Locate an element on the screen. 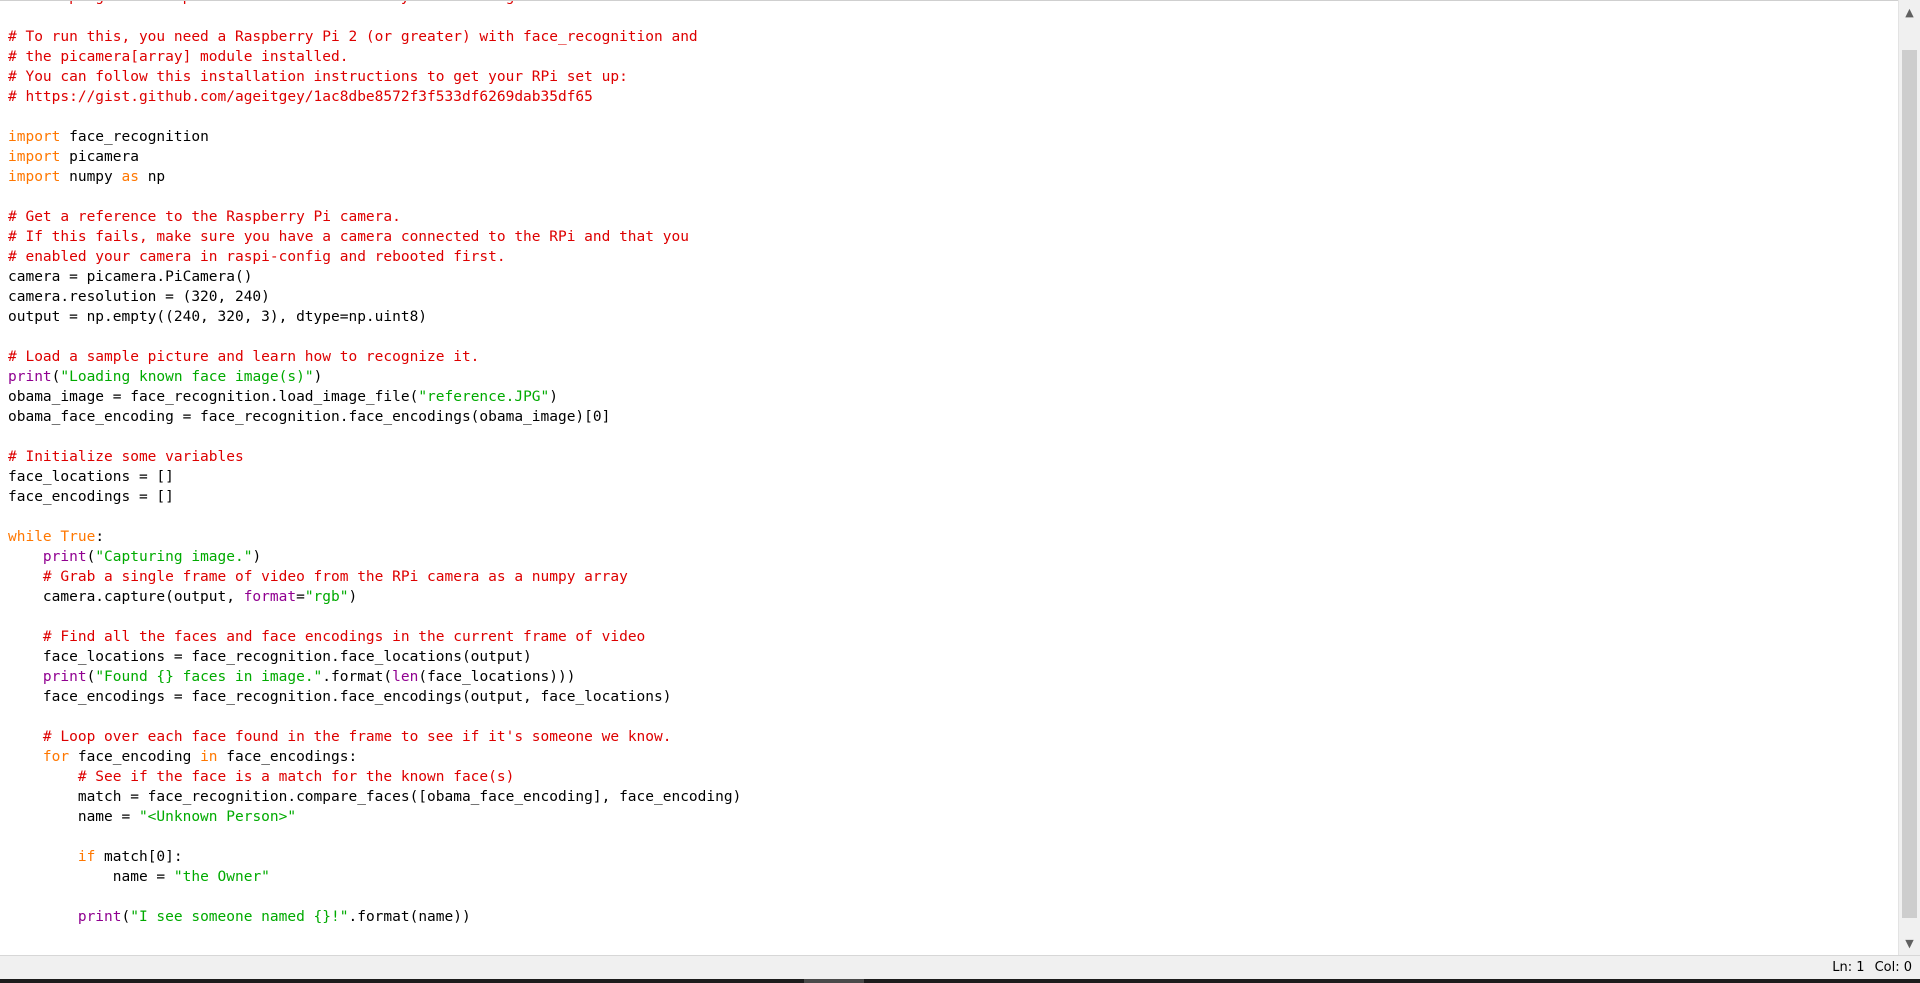  taskbar is located at coordinates (960, 981).